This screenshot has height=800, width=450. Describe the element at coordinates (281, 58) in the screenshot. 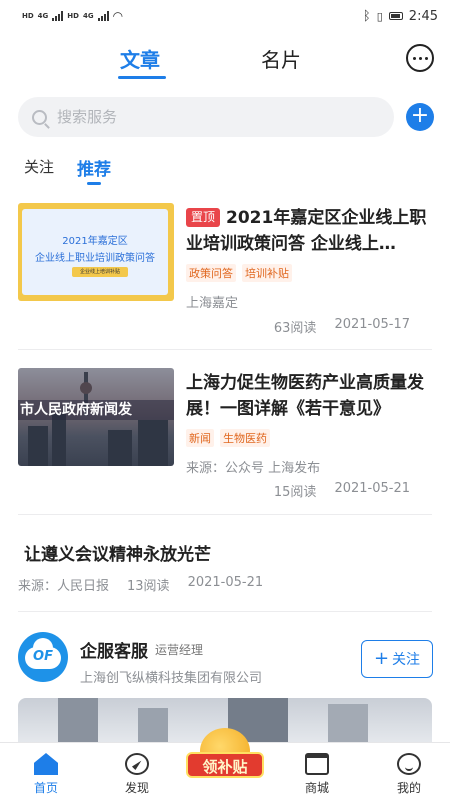

I see `tab-cards: 名片` at that location.